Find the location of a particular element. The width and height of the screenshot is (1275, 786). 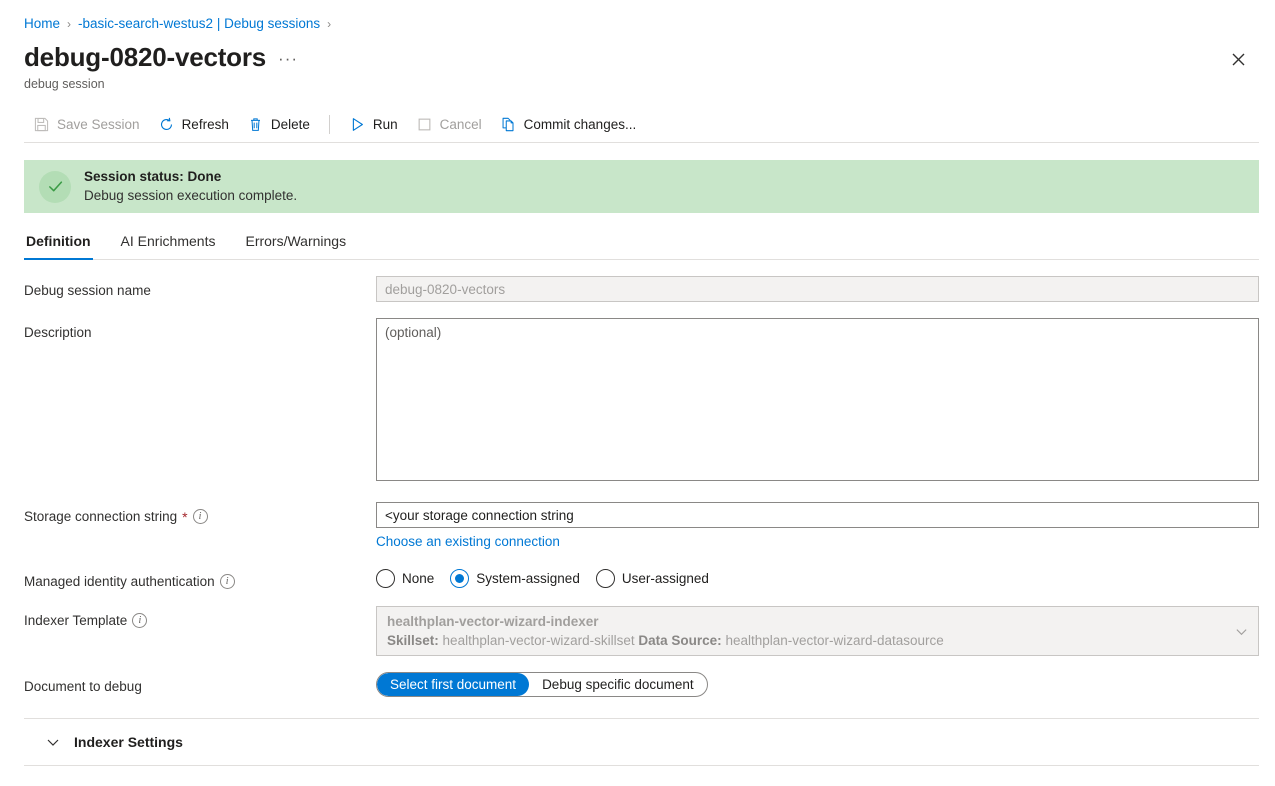

refresh-icon is located at coordinates (166, 124).